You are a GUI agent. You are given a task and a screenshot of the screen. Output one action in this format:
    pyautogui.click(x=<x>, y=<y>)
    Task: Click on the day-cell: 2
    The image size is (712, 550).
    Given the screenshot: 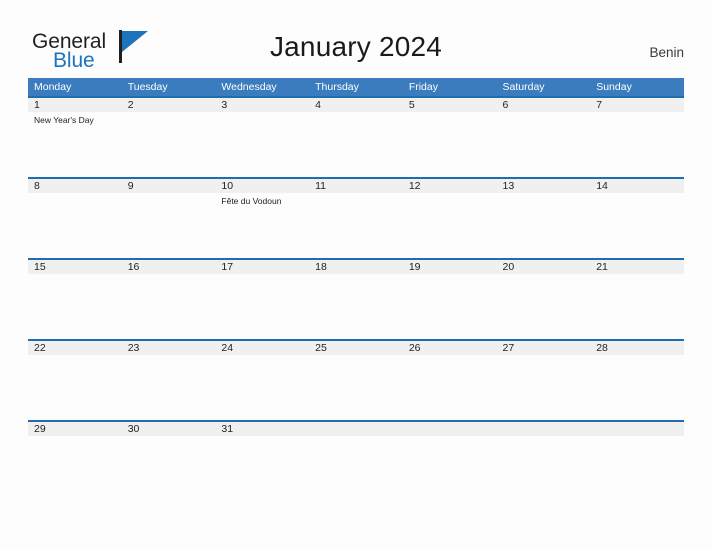 What is the action you would take?
    pyautogui.click(x=169, y=137)
    